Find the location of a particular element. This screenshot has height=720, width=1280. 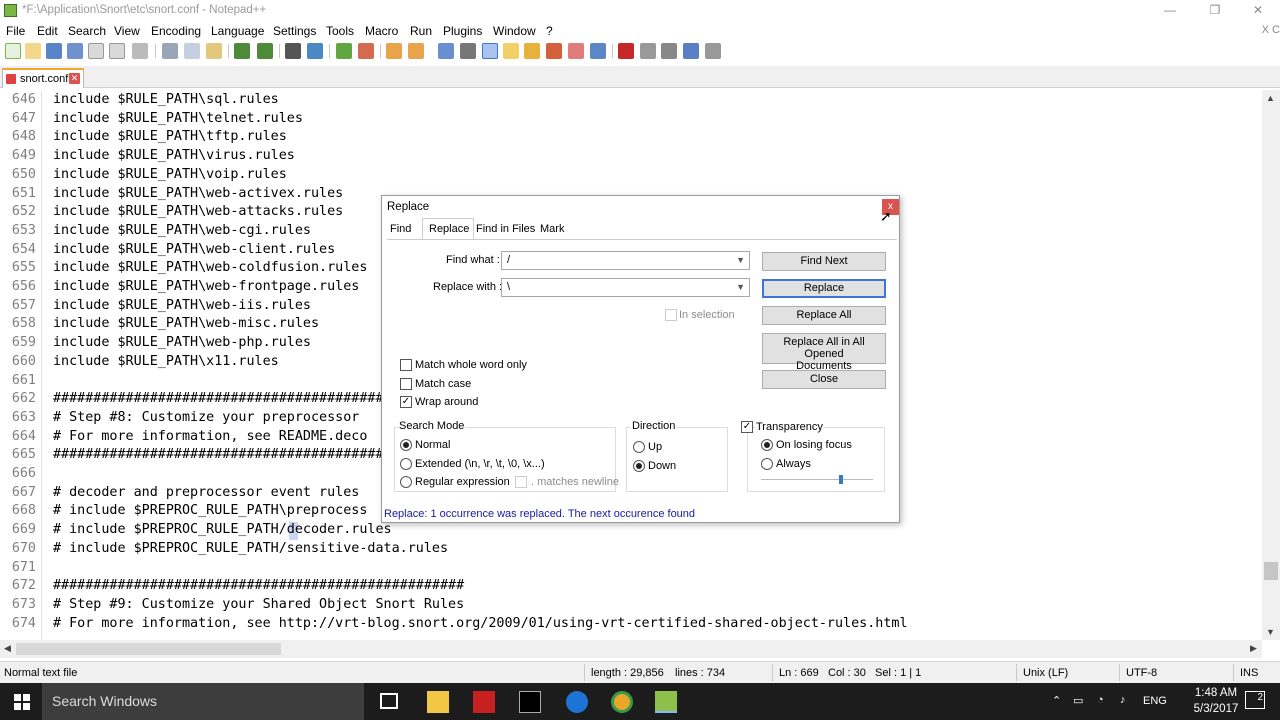

file-explorer-icon is located at coordinates (438, 702).